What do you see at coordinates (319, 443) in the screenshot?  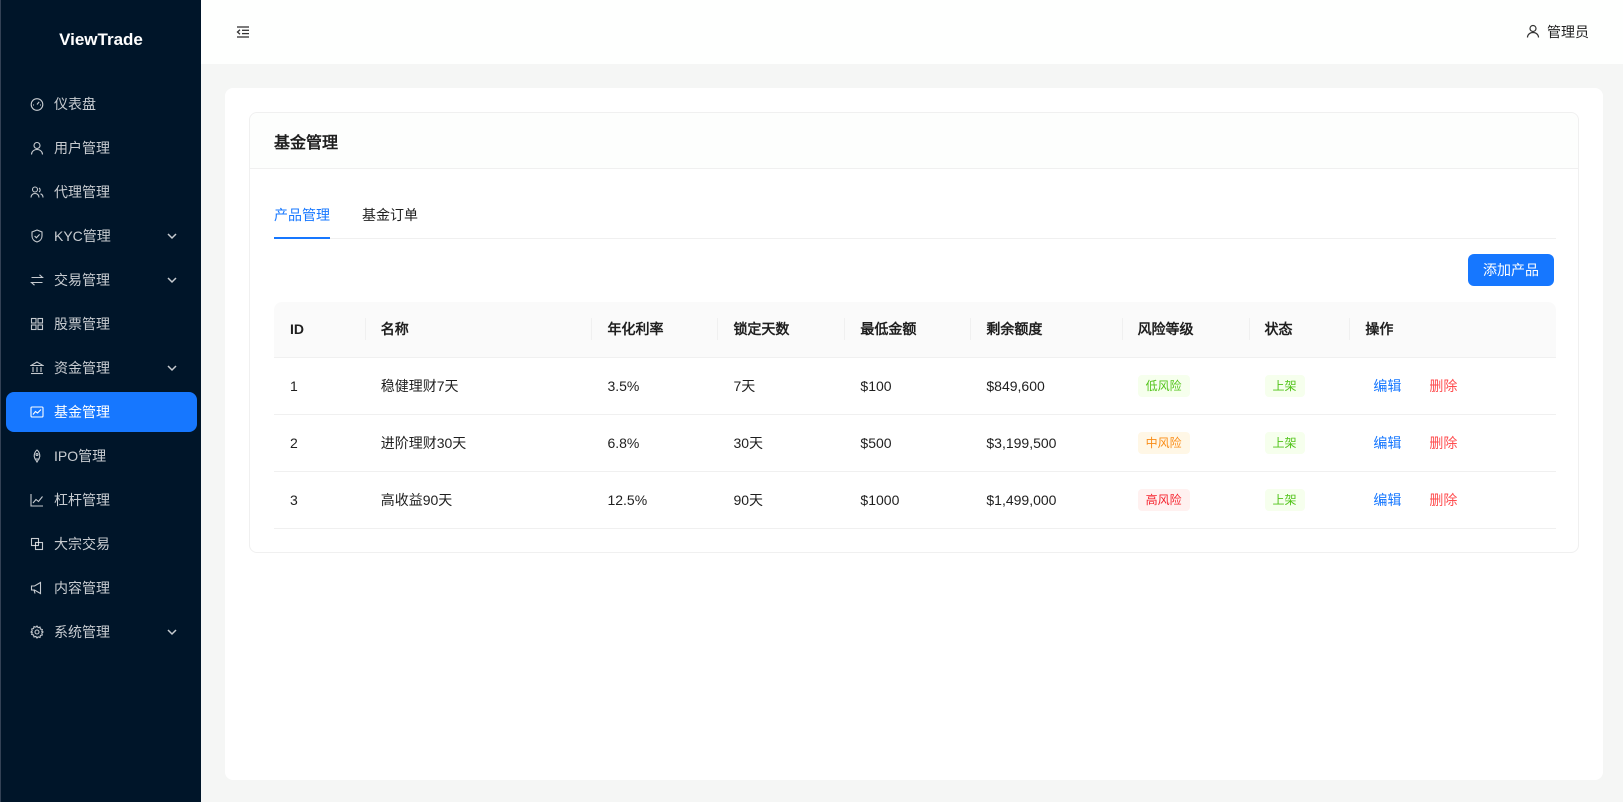 I see `cell-id: 2` at bounding box center [319, 443].